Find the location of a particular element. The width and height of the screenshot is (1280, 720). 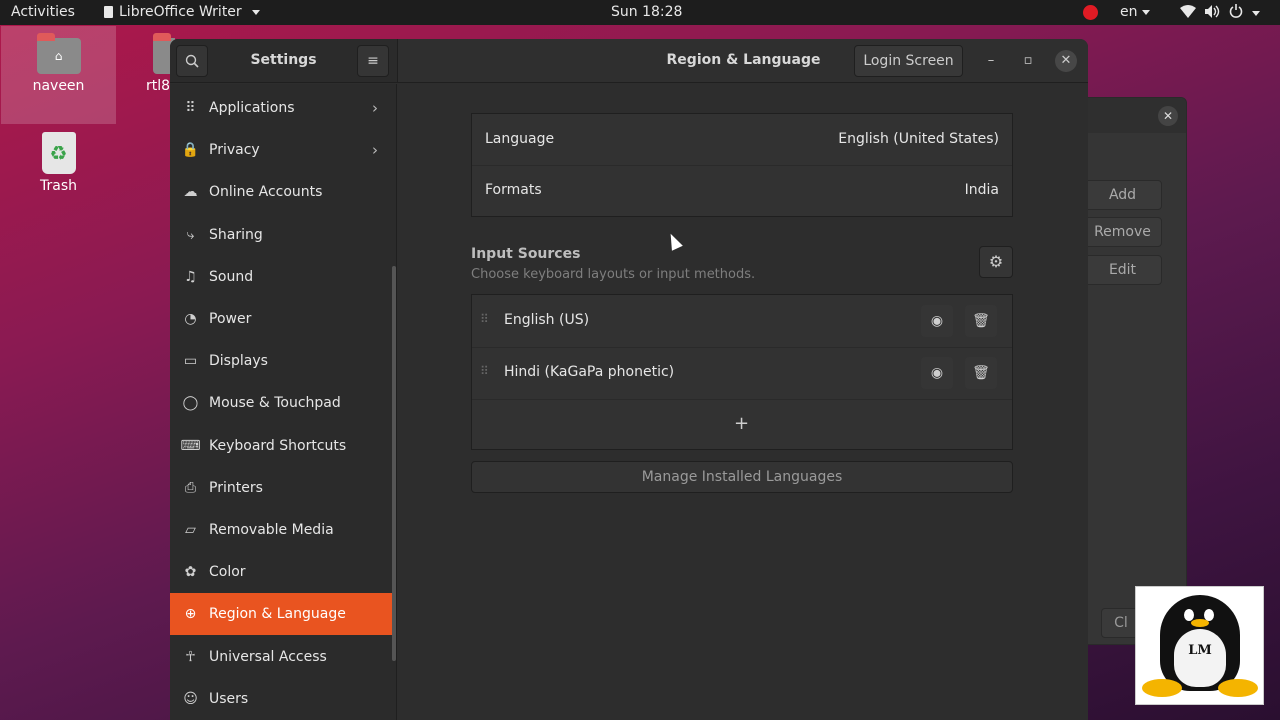

clock: Sun 18:28 is located at coordinates (646, 12).